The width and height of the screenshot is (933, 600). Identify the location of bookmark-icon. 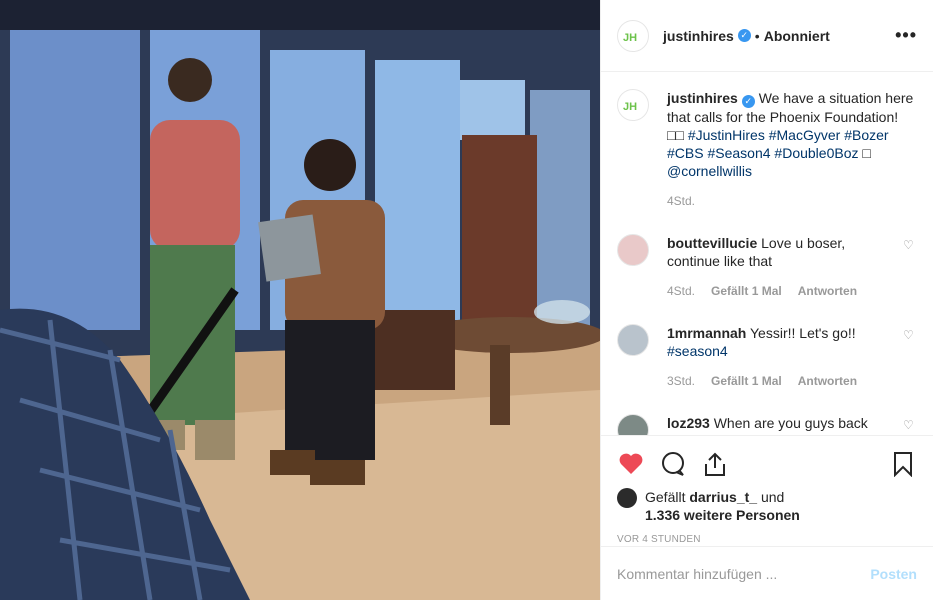
(903, 464).